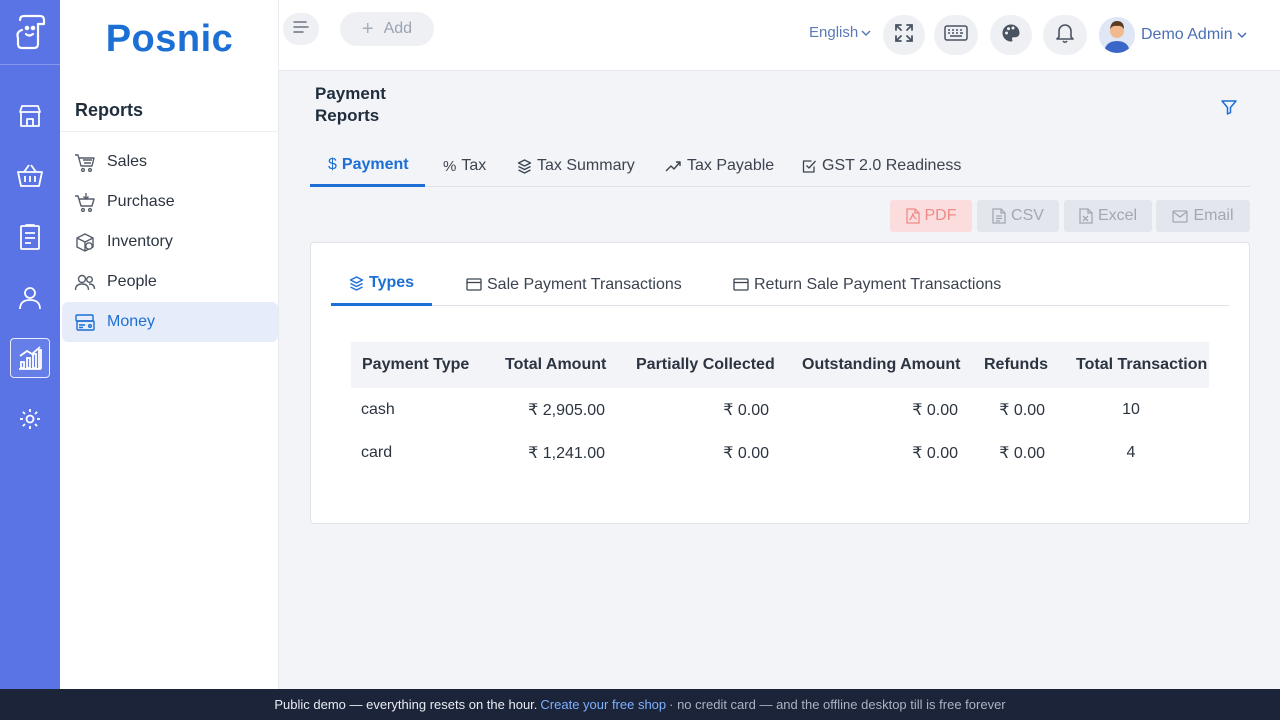  I want to click on clipboard-icon, so click(30, 237).